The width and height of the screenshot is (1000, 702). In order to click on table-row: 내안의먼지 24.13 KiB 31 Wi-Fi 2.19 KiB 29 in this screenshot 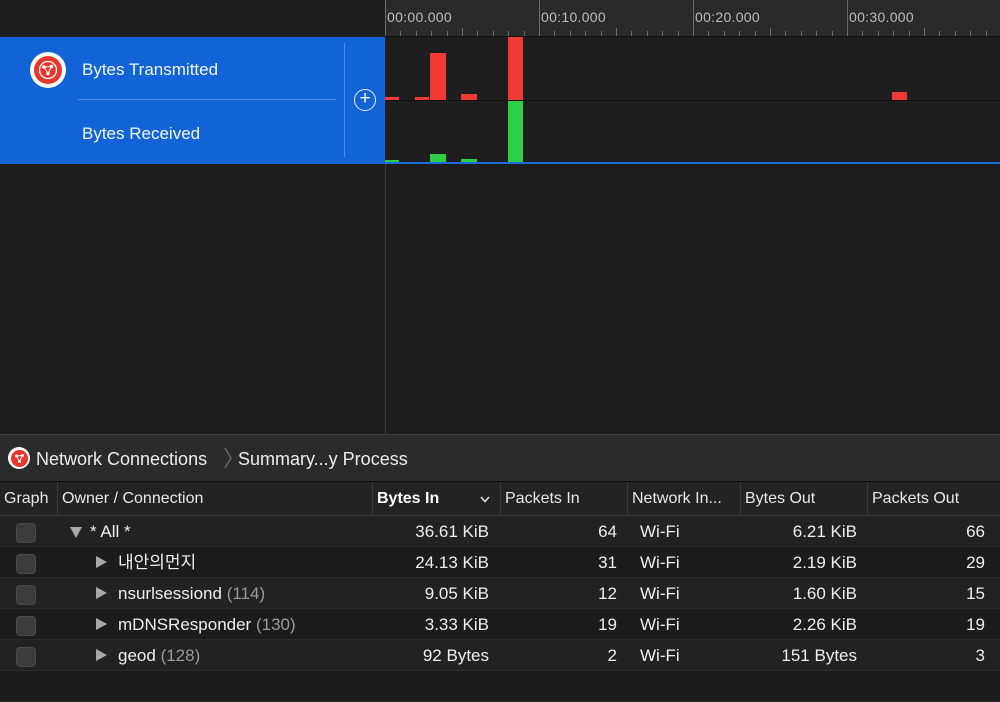, I will do `click(500, 562)`.